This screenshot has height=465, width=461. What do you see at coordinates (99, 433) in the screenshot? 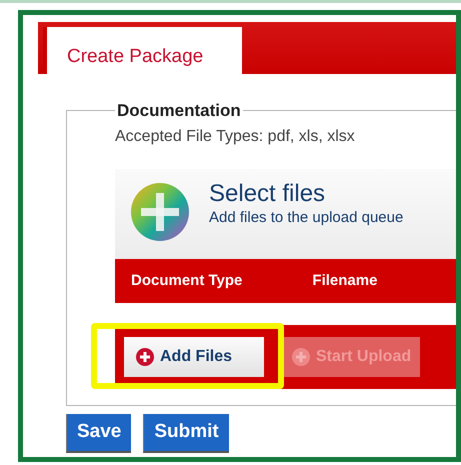
I see `form-button: Save` at bounding box center [99, 433].